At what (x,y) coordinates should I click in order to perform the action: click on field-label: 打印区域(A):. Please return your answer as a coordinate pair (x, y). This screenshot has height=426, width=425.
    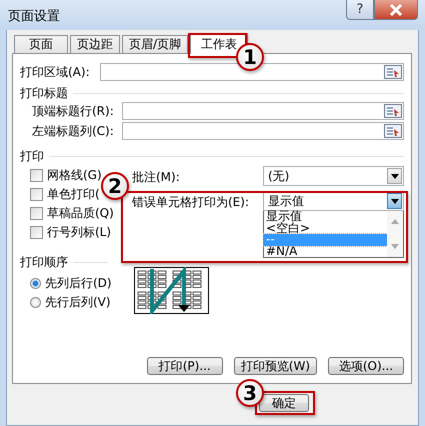
    Looking at the image, I should click on (55, 72).